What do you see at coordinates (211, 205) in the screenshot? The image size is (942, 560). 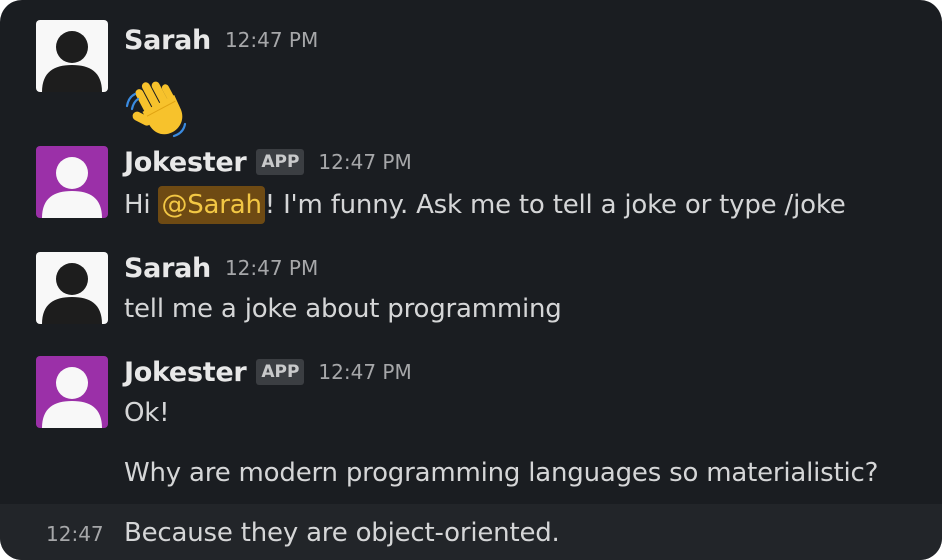 I see `user-mention: @Sarah` at bounding box center [211, 205].